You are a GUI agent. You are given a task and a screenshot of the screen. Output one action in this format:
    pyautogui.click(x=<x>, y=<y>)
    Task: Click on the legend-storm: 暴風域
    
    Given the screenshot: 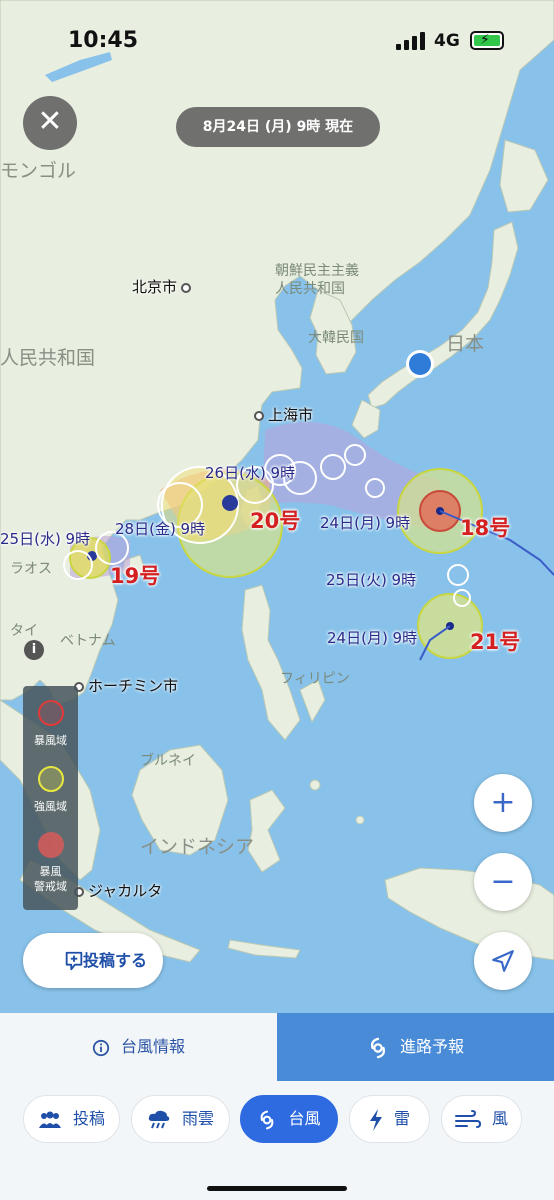 What is the action you would take?
    pyautogui.click(x=50, y=724)
    